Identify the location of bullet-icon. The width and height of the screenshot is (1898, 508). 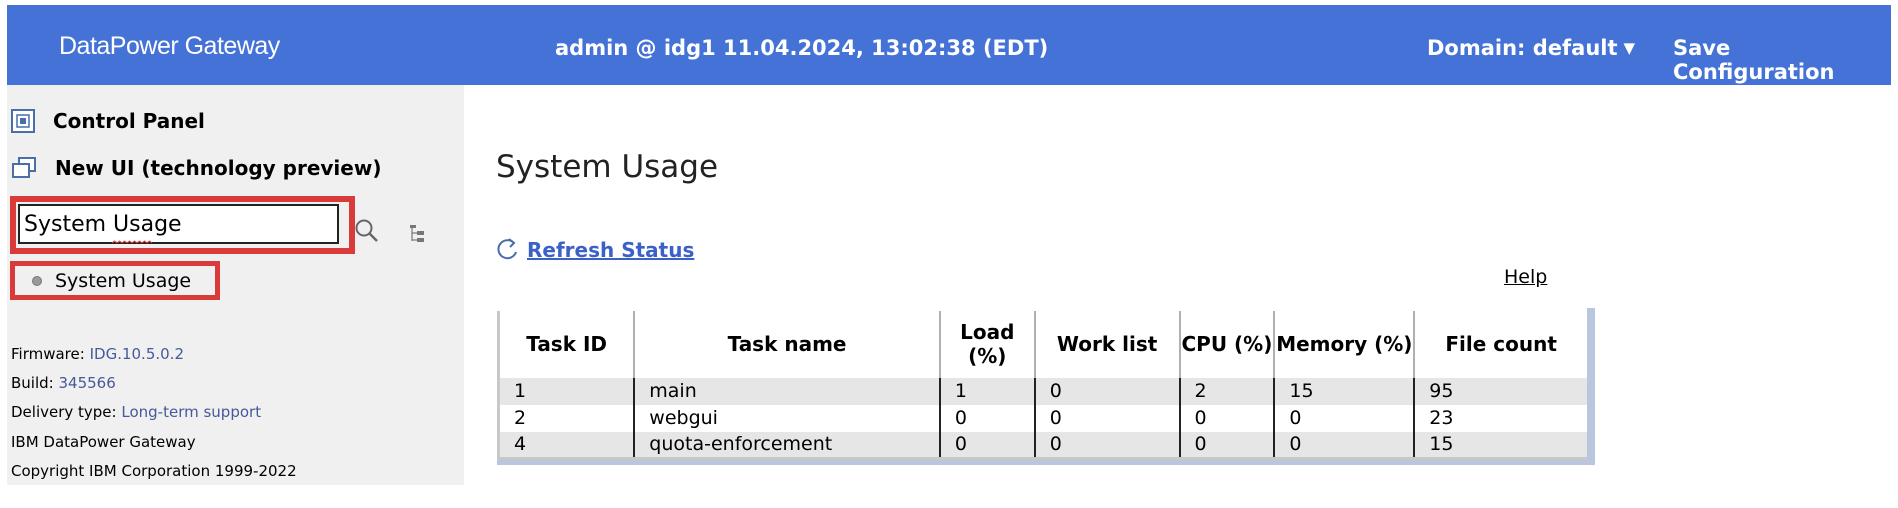
(37, 280).